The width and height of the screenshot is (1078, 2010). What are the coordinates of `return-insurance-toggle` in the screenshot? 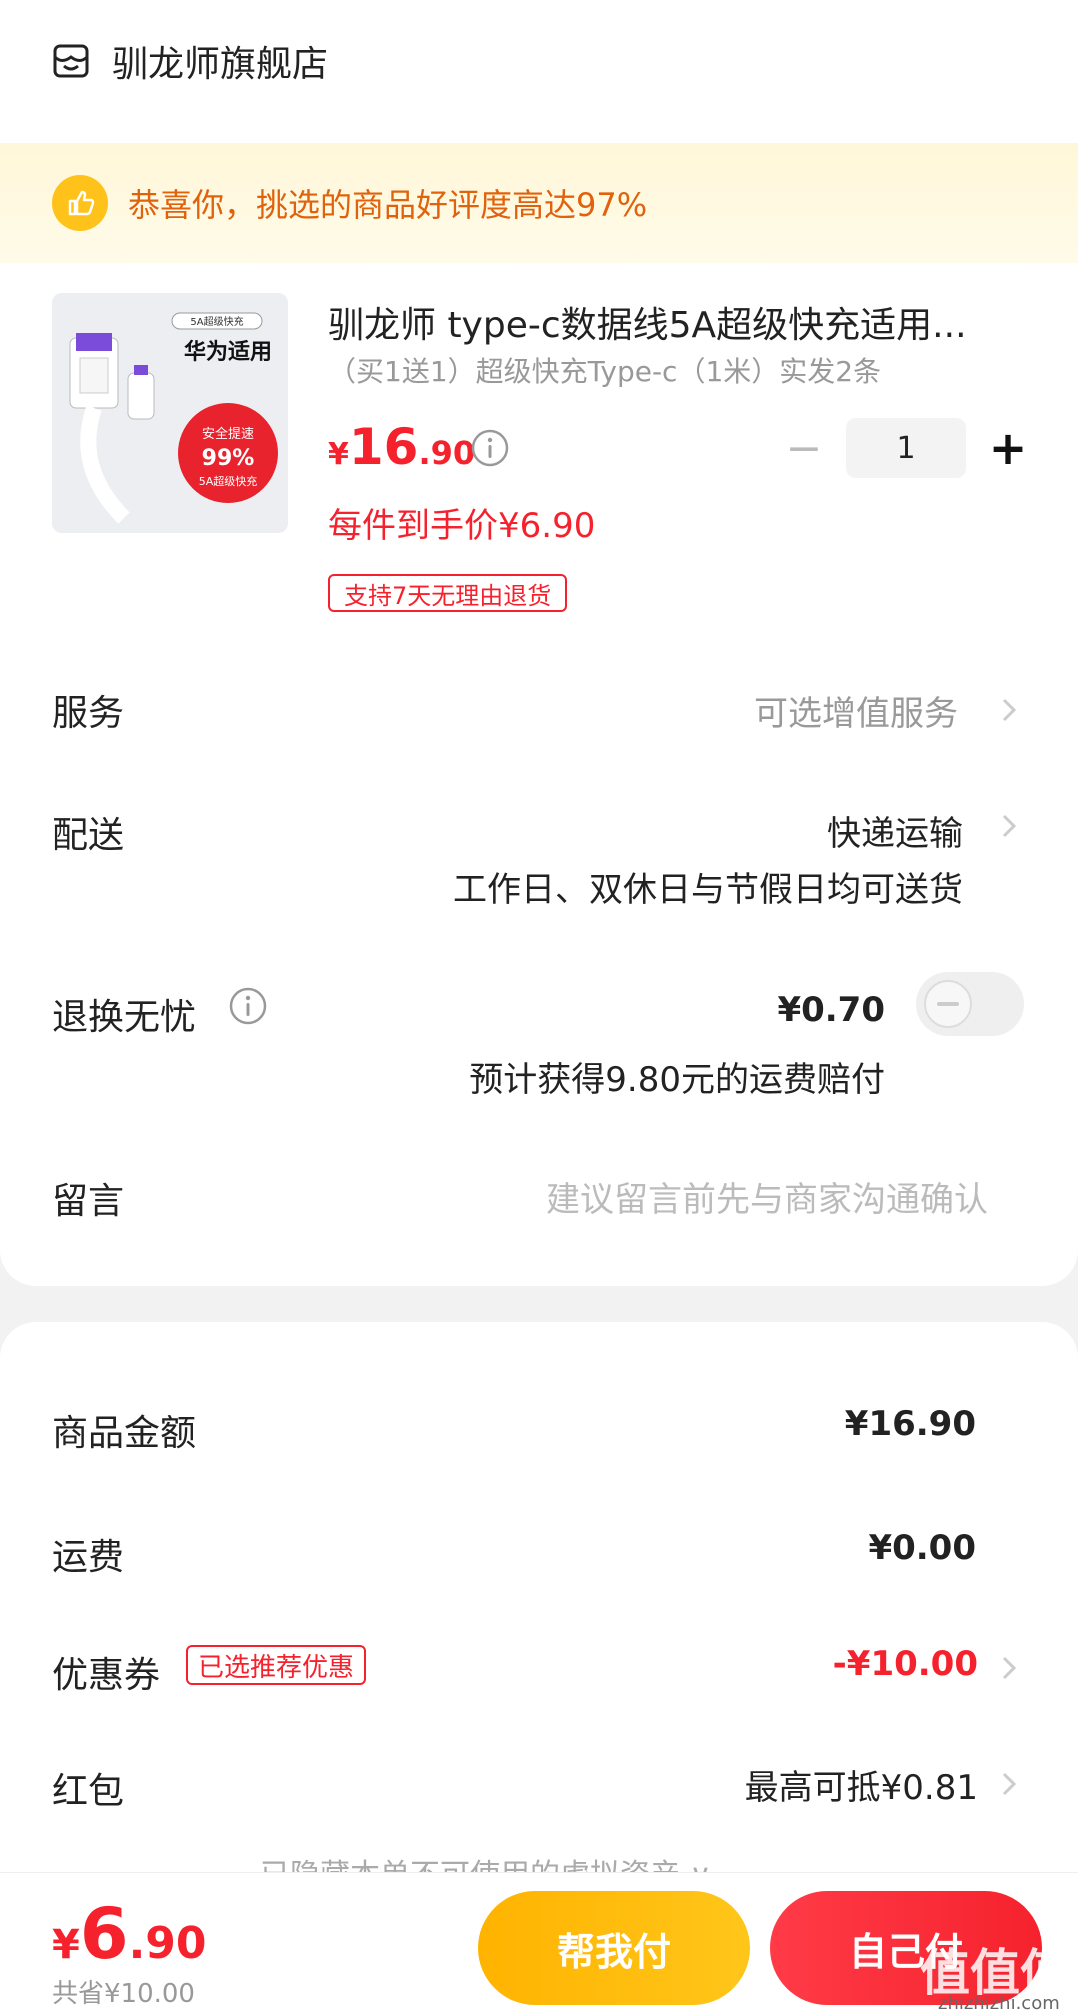 It's located at (970, 1004).